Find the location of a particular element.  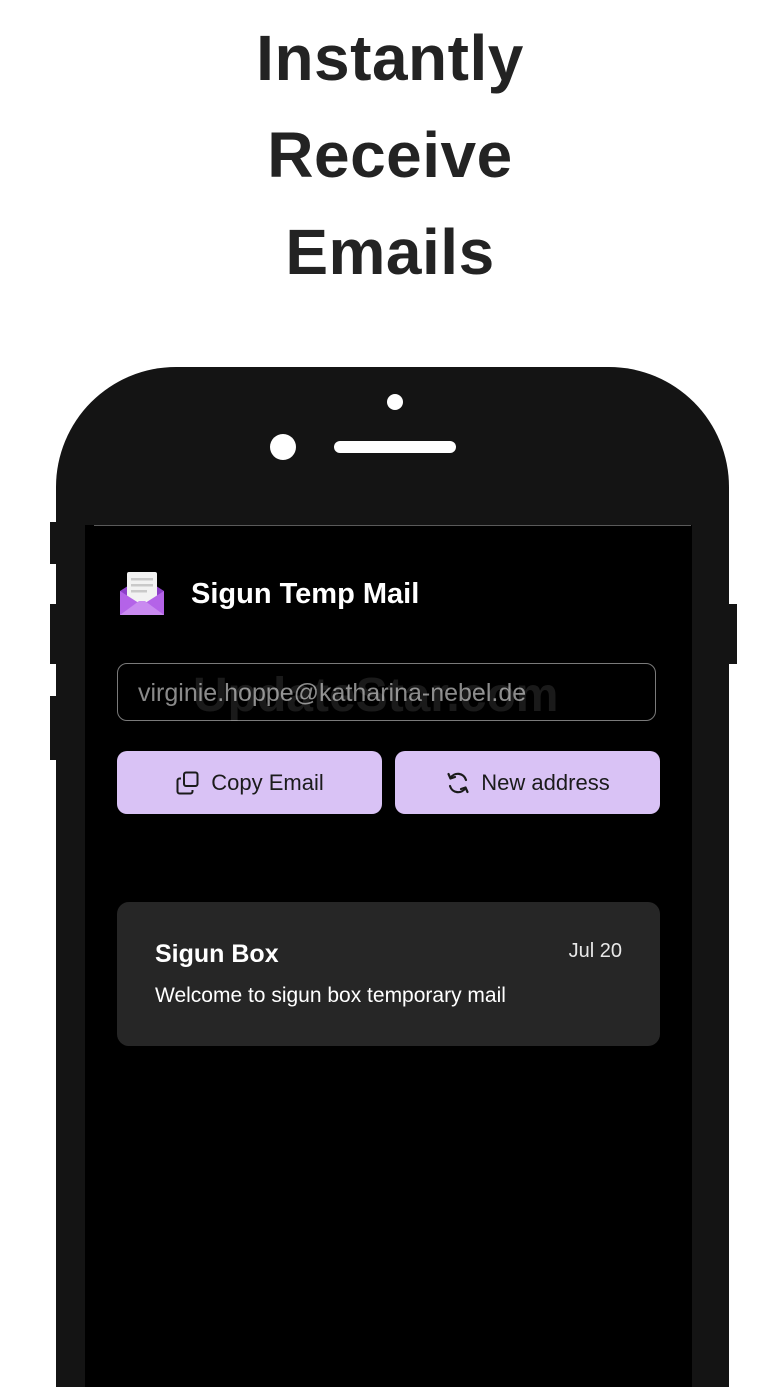

copy-icon is located at coordinates (188, 783).